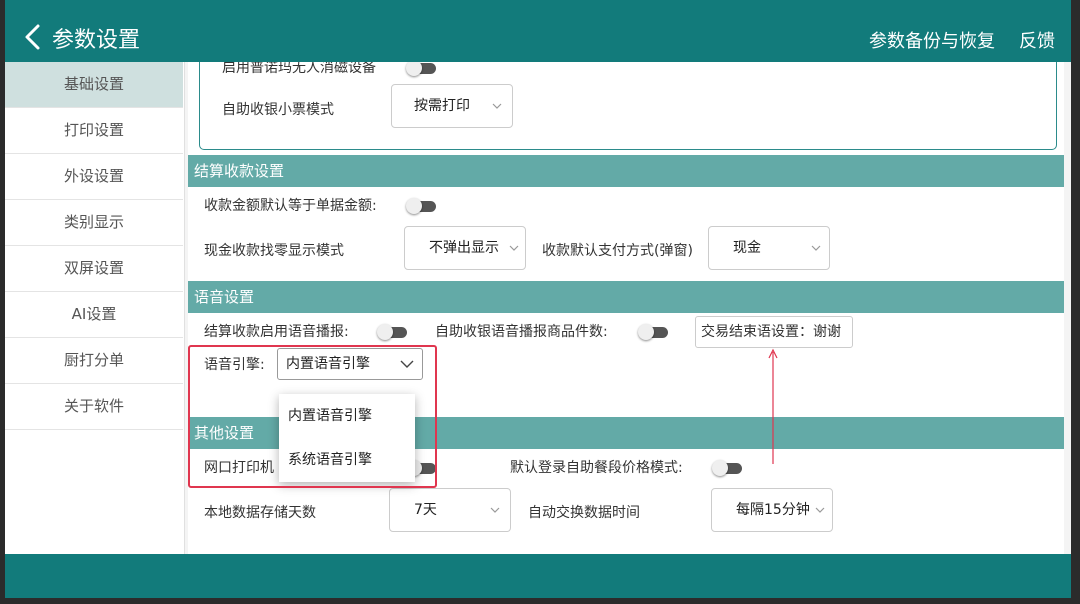 The width and height of the screenshot is (1080, 604). I want to click on self-service-card: 启用普诺玛无人消磁设备 自助收银小票模式 按需打印, so click(628, 106).